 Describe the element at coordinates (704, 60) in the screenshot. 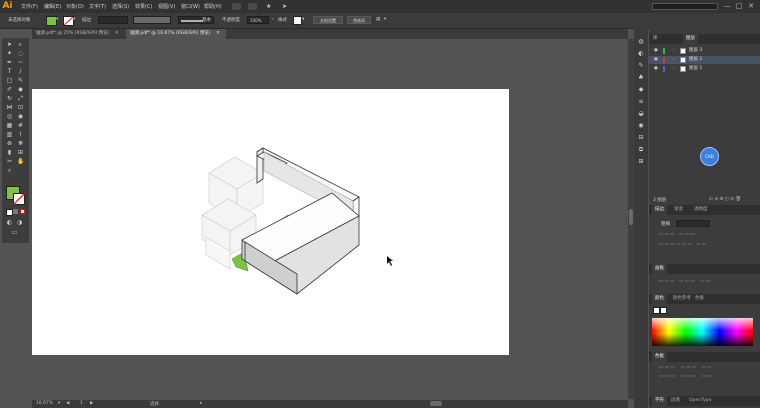

I see `layer-row-2: ● › 图层 2` at that location.